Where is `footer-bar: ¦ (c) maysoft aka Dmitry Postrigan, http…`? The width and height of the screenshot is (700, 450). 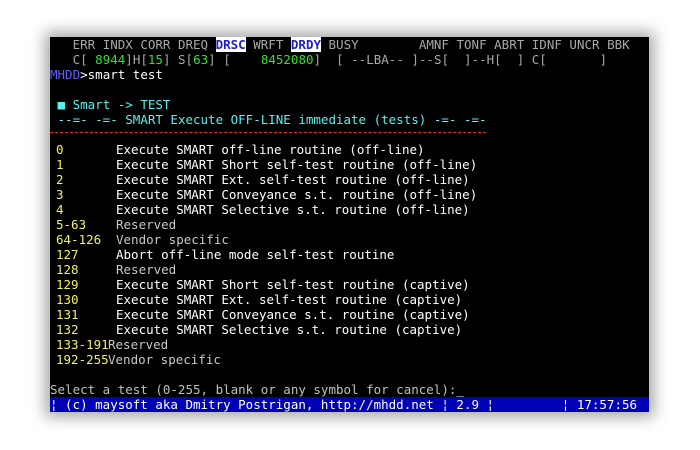 footer-bar: ¦ (c) maysoft aka Dmitry Postrigan, http… is located at coordinates (349, 404).